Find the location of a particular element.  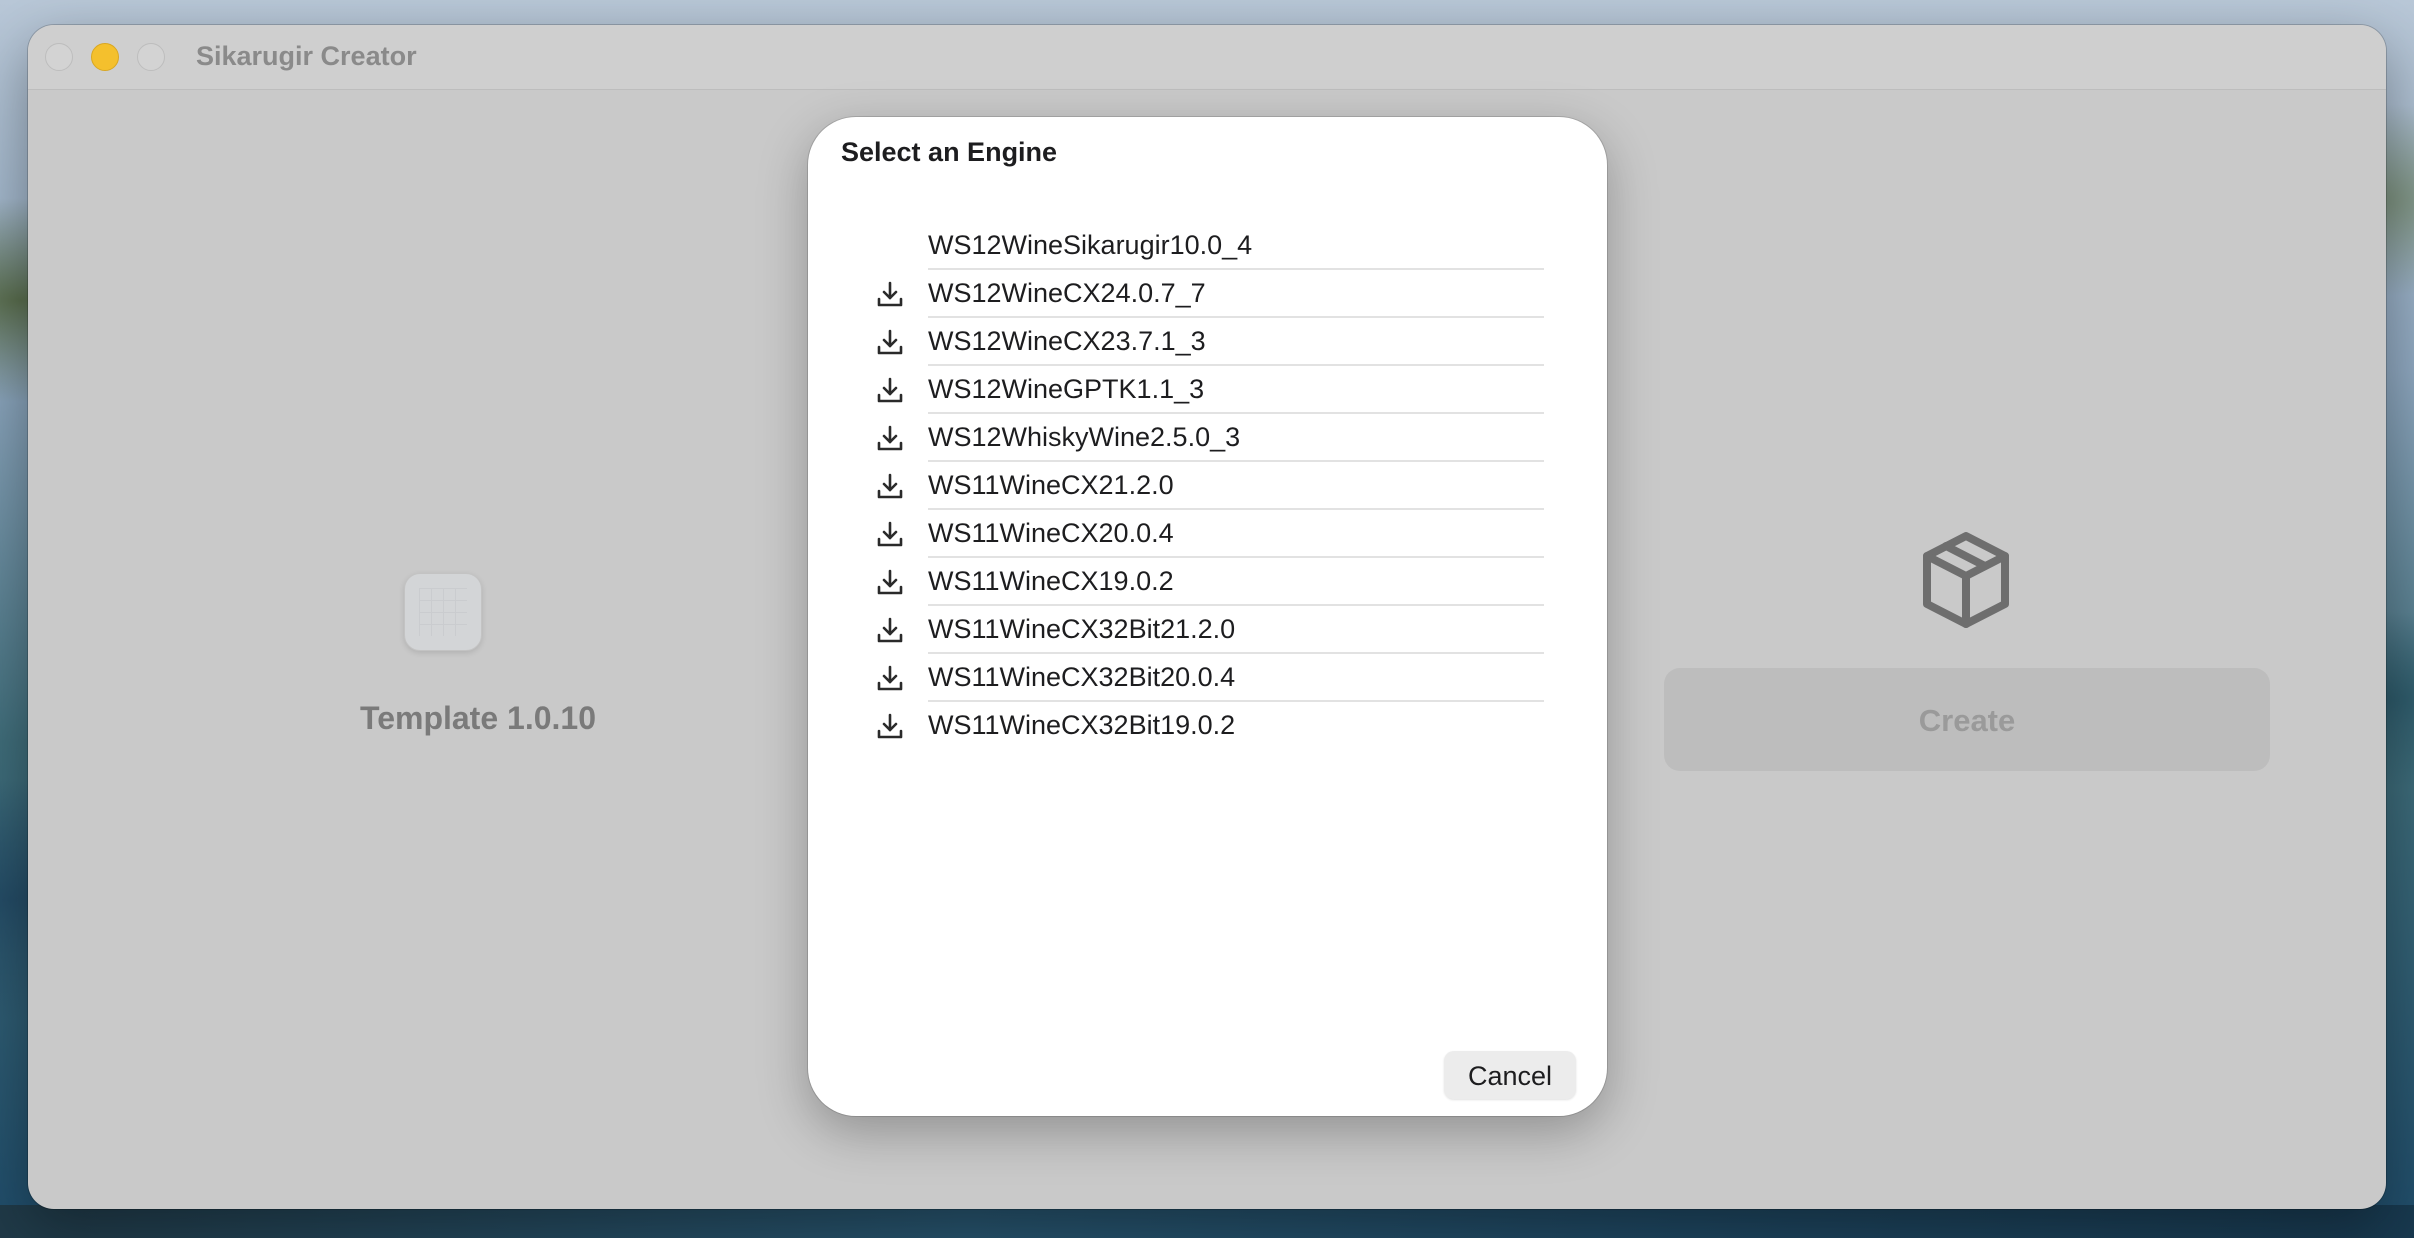

window-title: Sikarugir Creator is located at coordinates (306, 56).